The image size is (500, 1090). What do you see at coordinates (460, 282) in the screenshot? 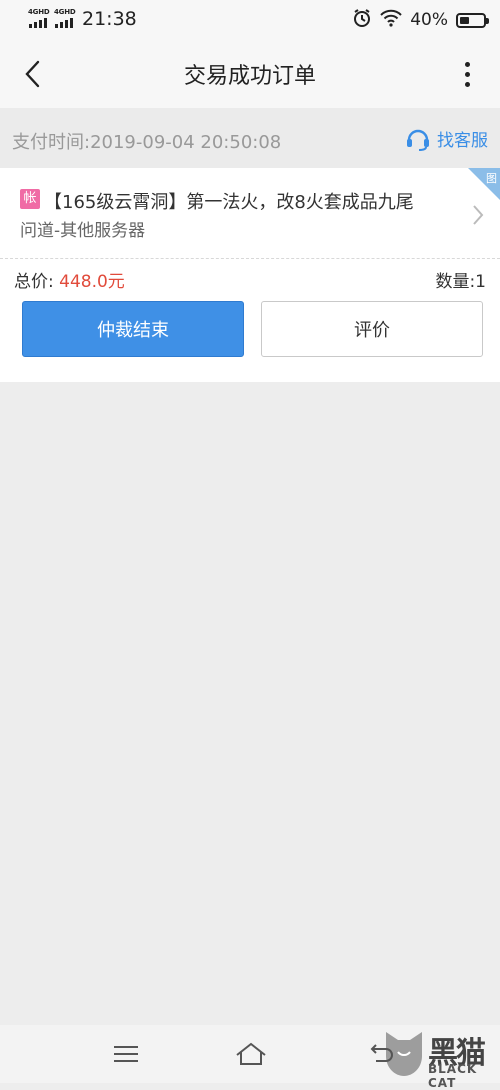
I see `order-quantity: 数量:1` at bounding box center [460, 282].